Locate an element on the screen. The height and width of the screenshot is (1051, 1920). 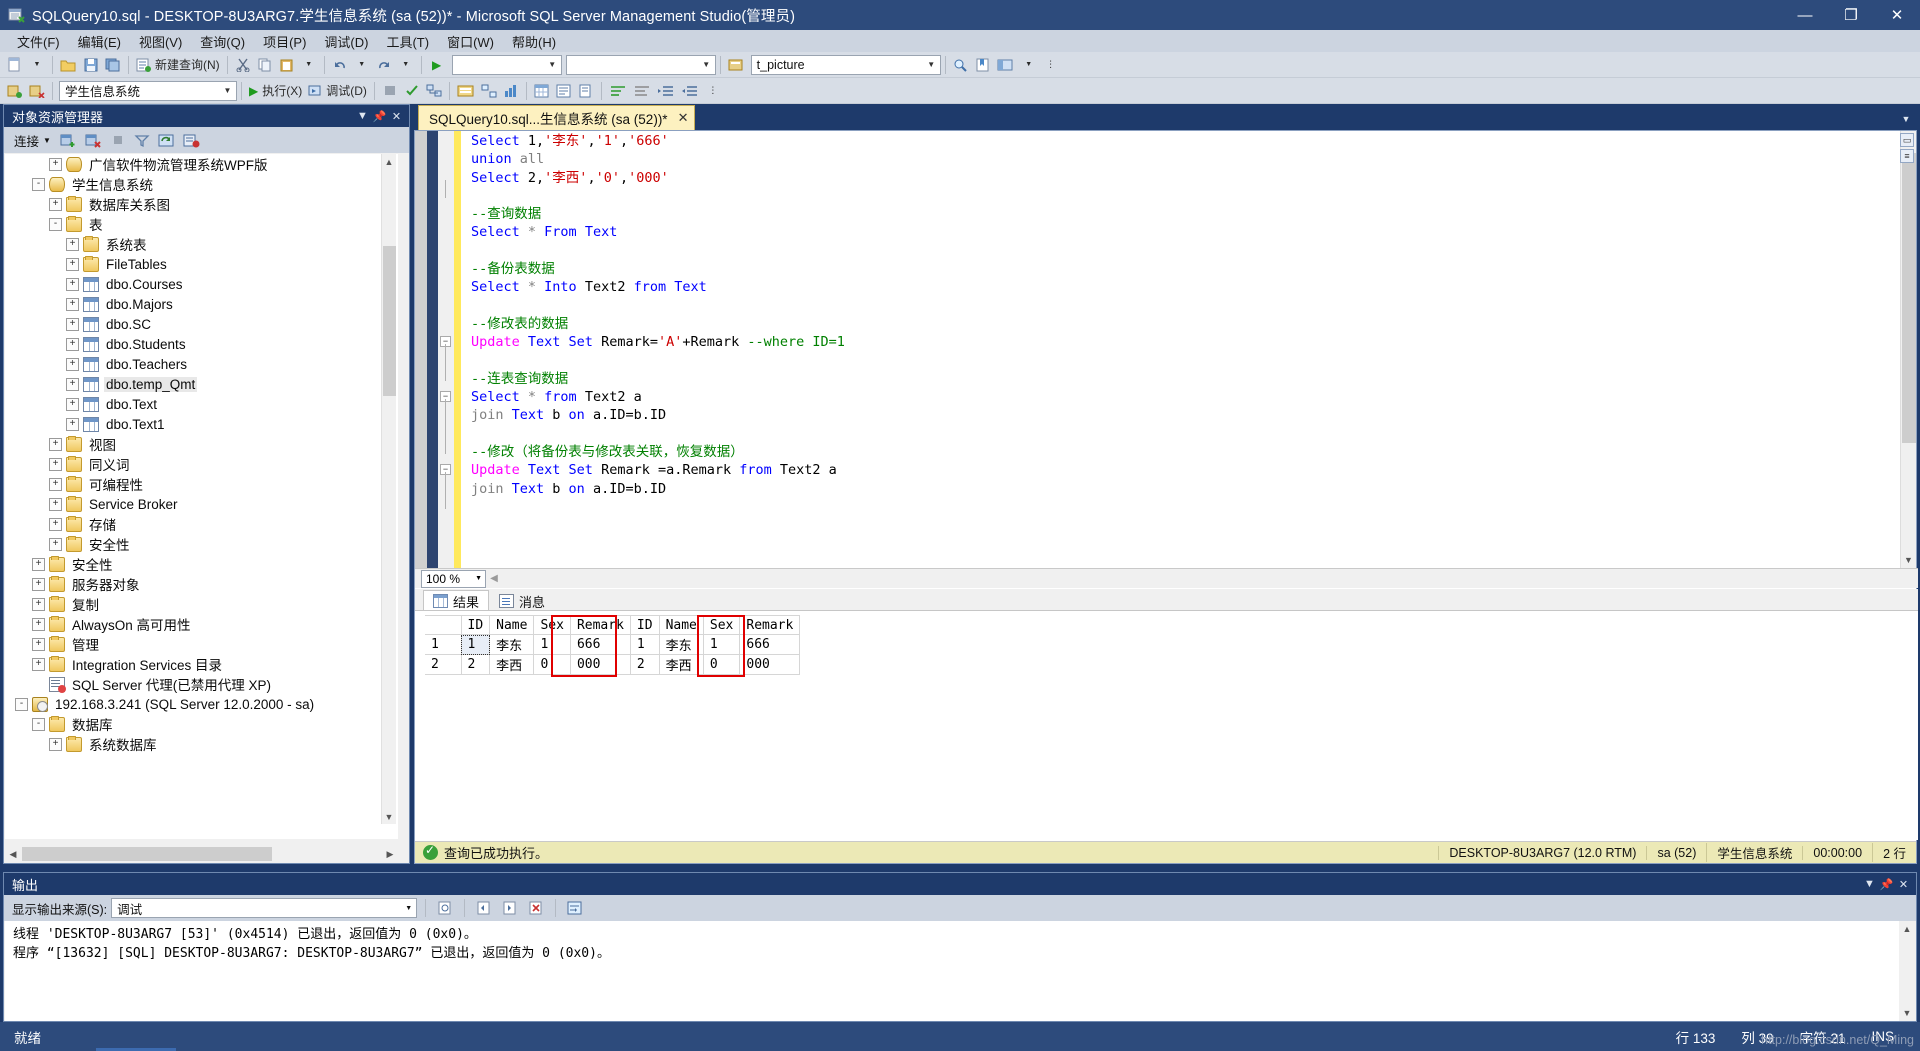
run-icon: ▶ is located at coordinates (437, 65).